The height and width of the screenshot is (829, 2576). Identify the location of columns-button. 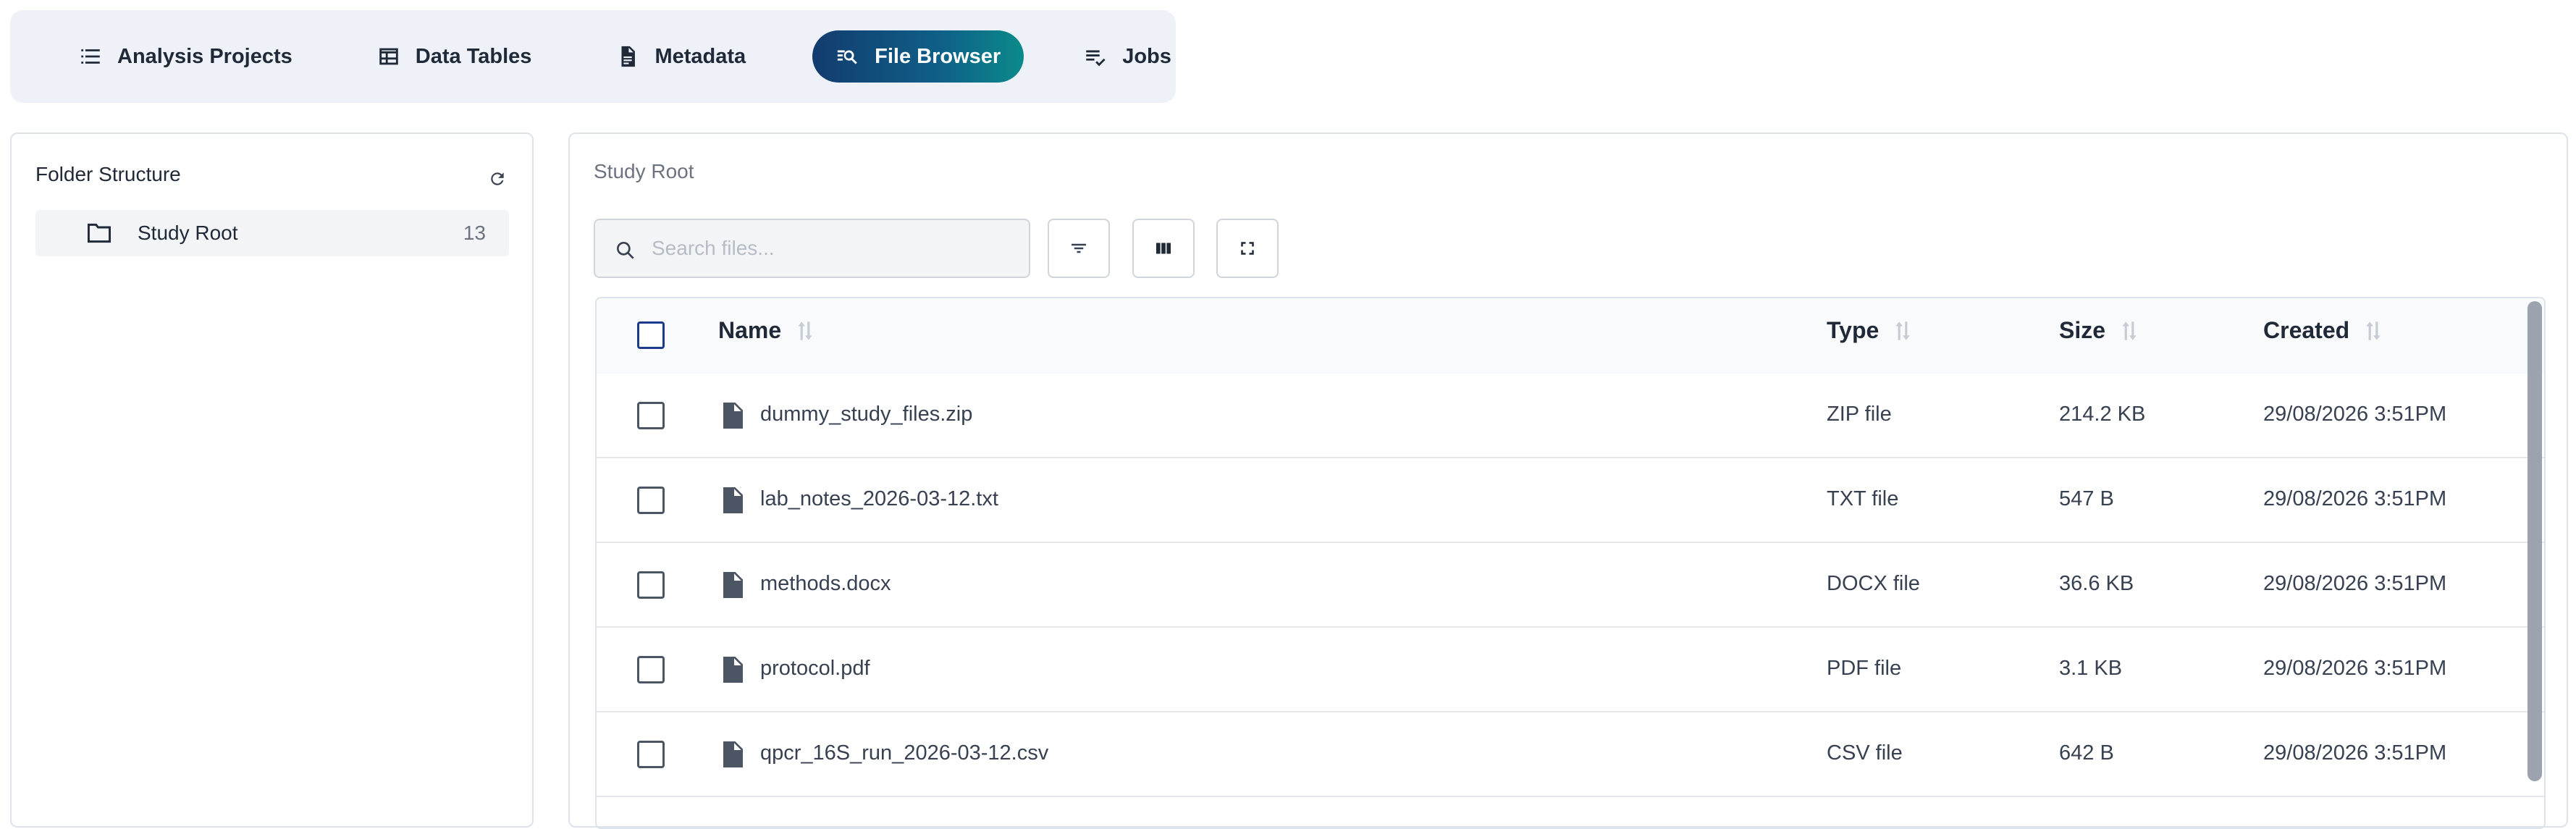
(1163, 248).